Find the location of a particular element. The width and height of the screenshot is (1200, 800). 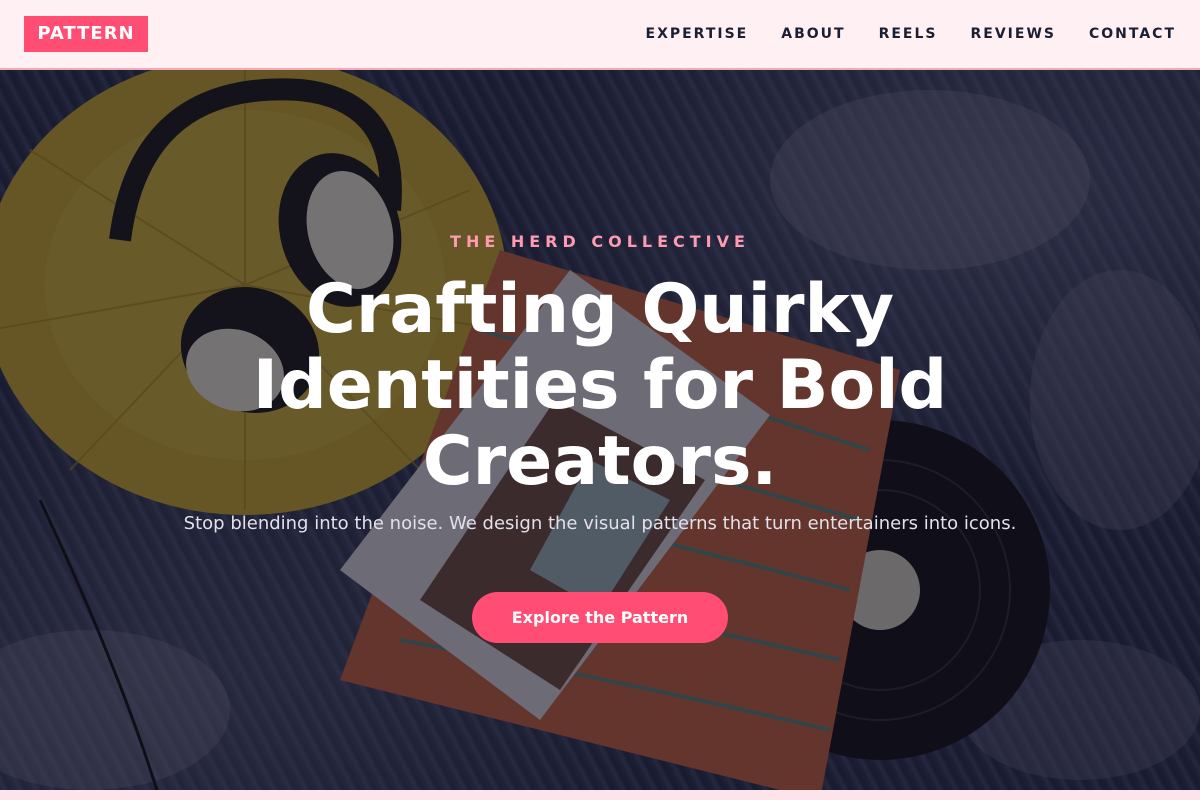

hero-eyebrow: THE HERD COLLECTIVE is located at coordinates (600, 241).